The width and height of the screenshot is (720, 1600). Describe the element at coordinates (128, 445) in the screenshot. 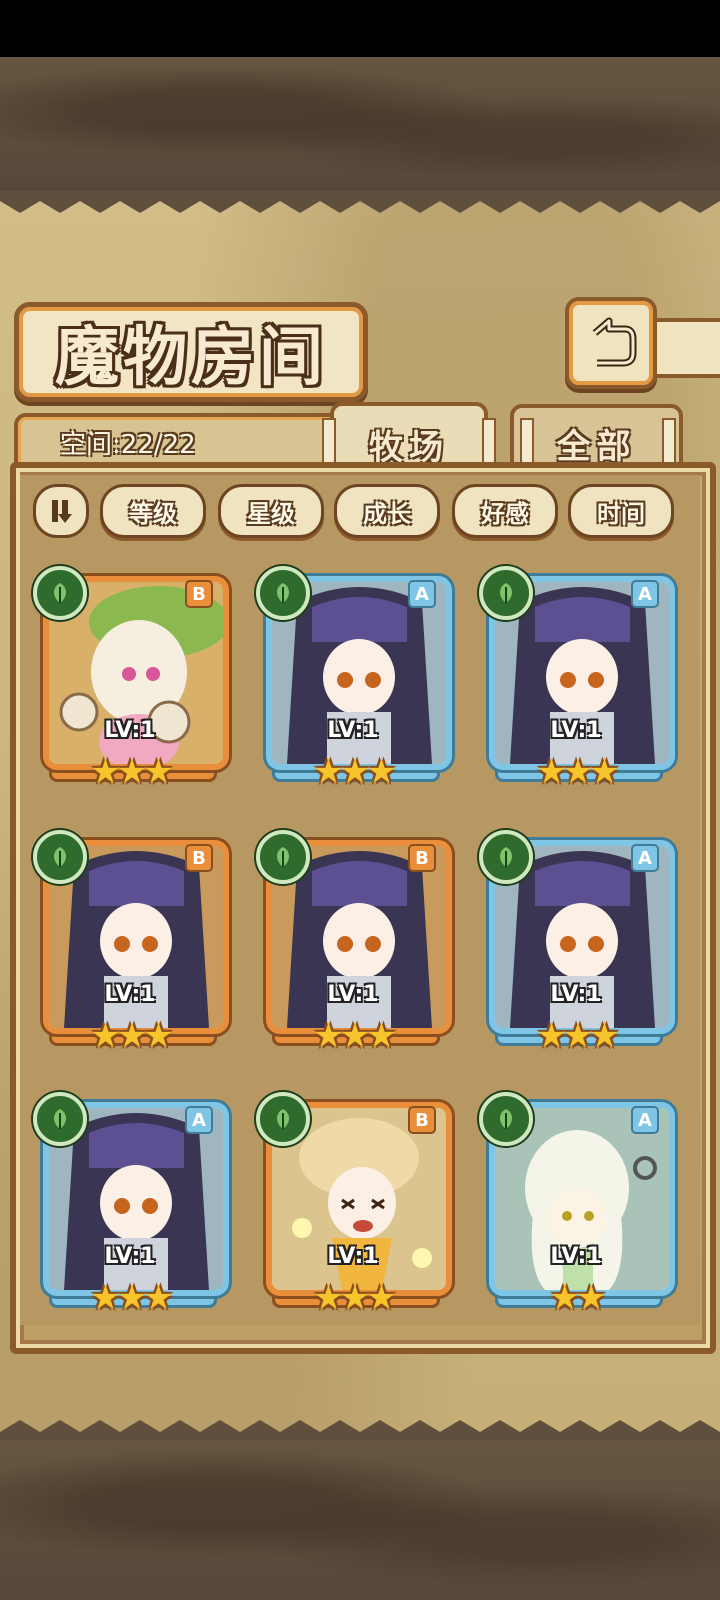

I see `space-counter: 空间:22/22` at that location.